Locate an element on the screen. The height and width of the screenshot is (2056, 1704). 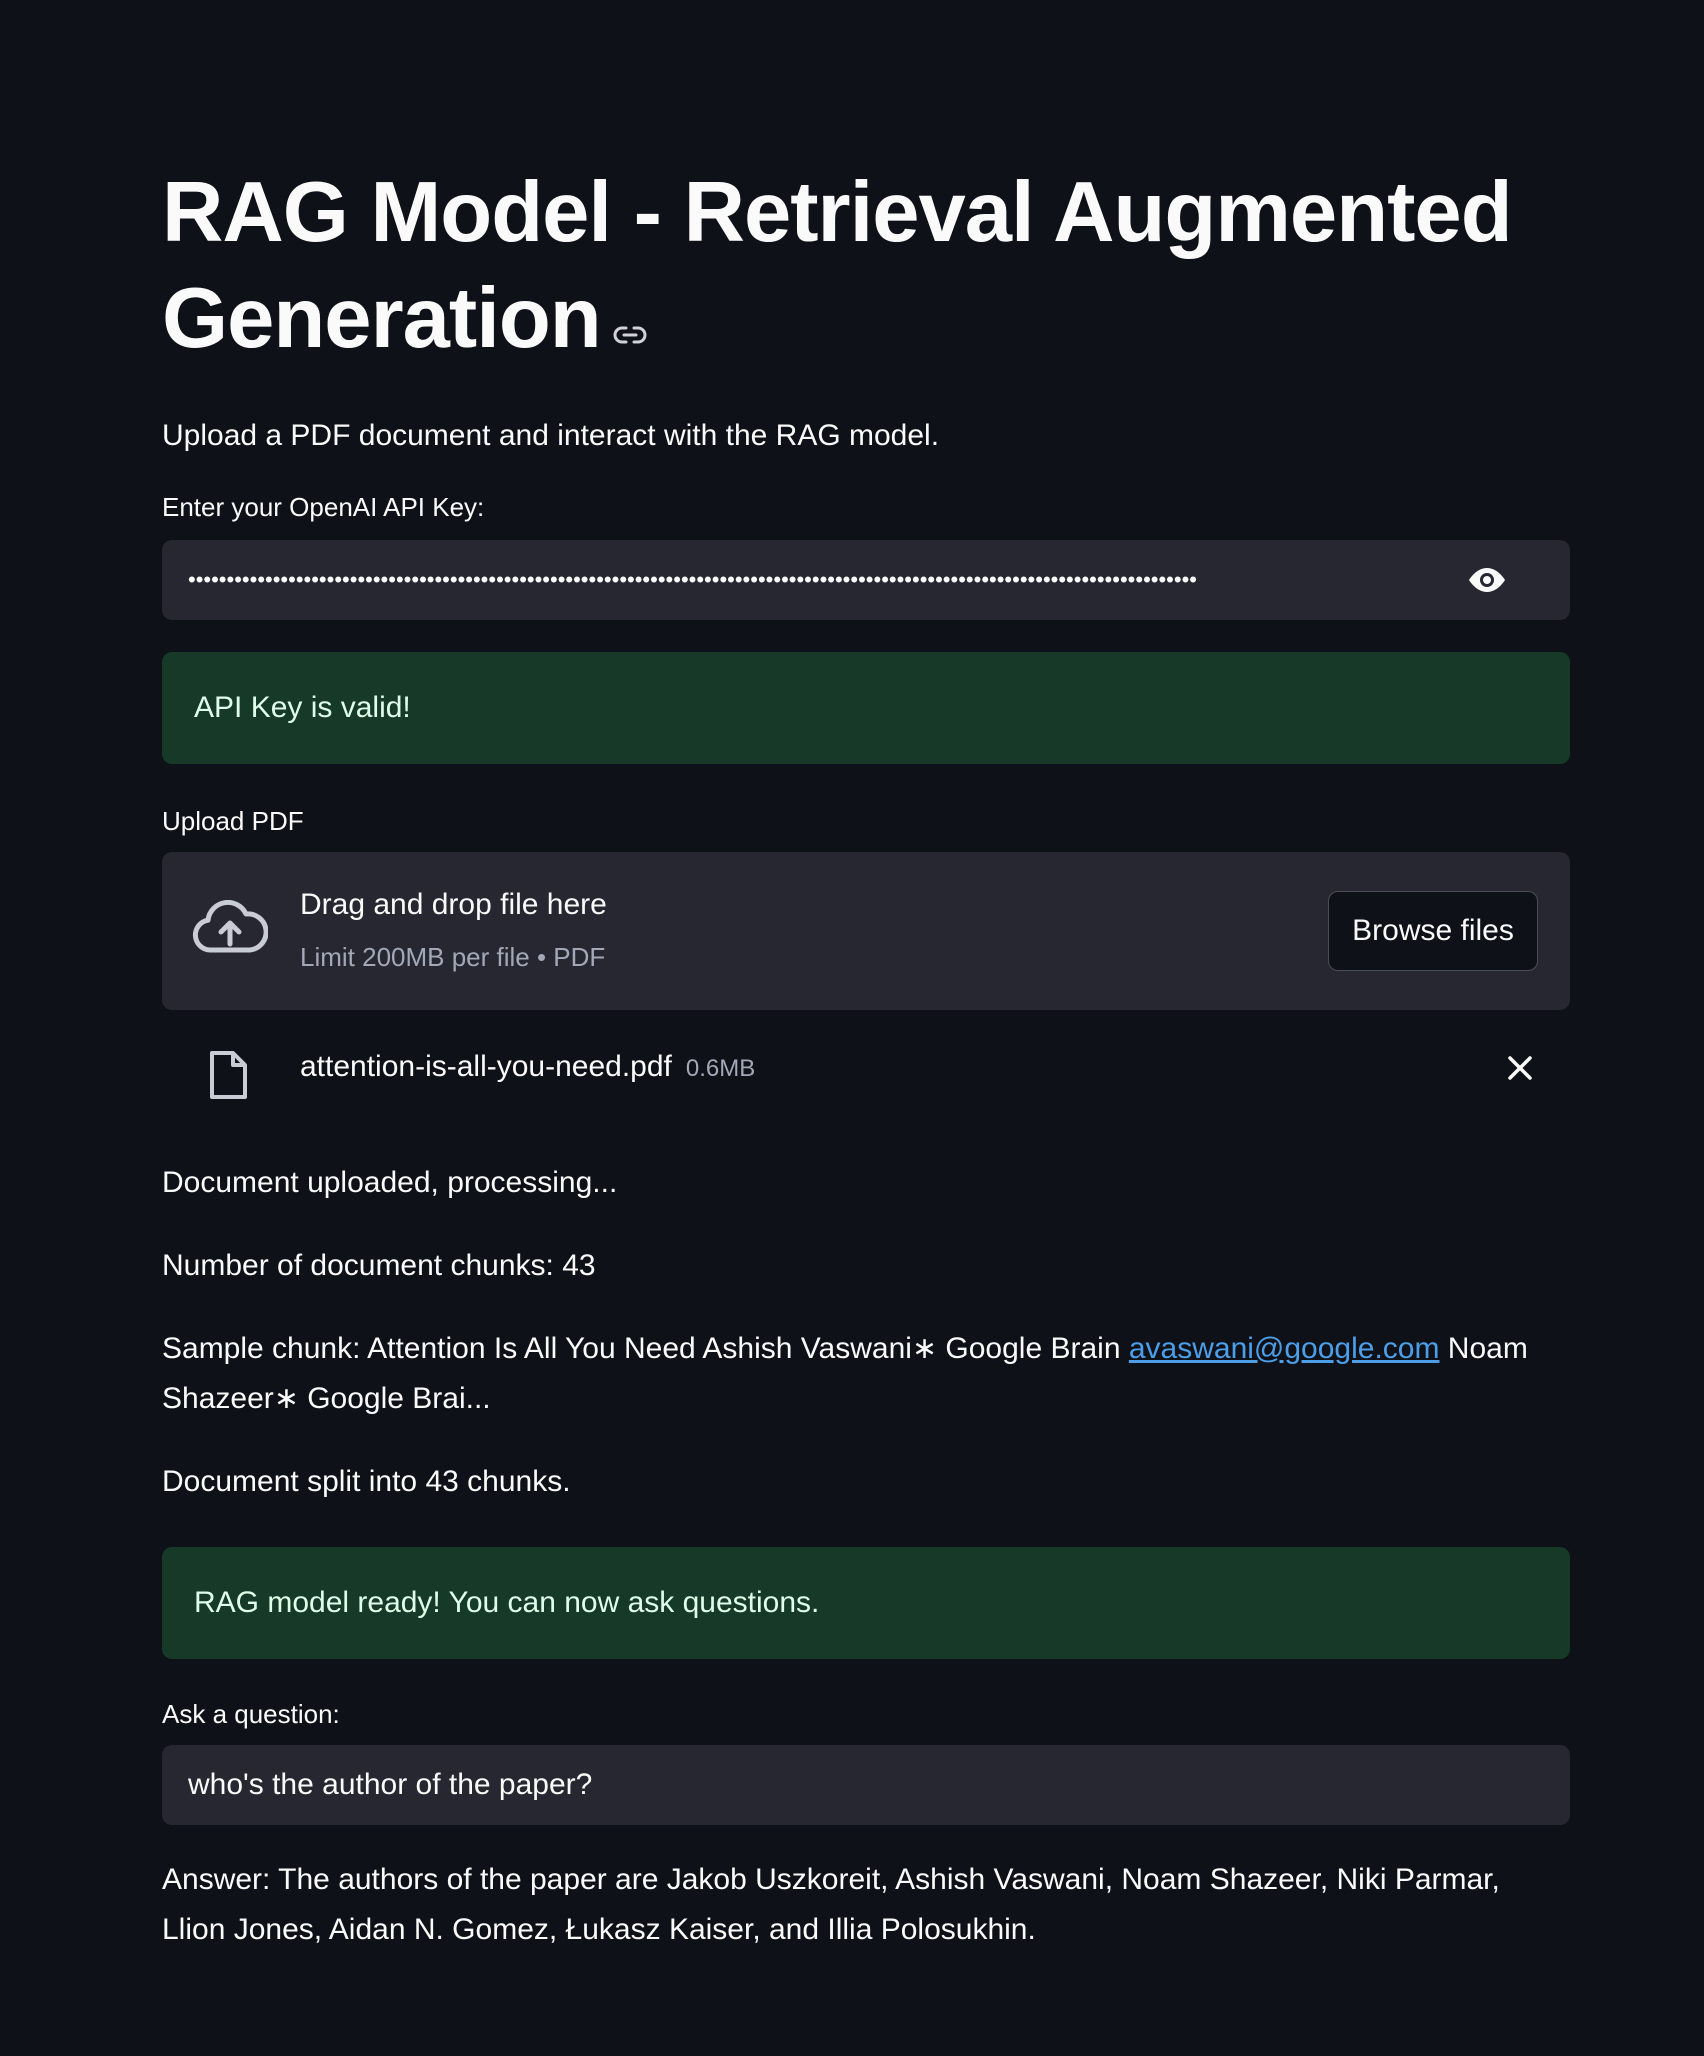
api-key-valid-alert: API Key is valid! is located at coordinates (866, 707).